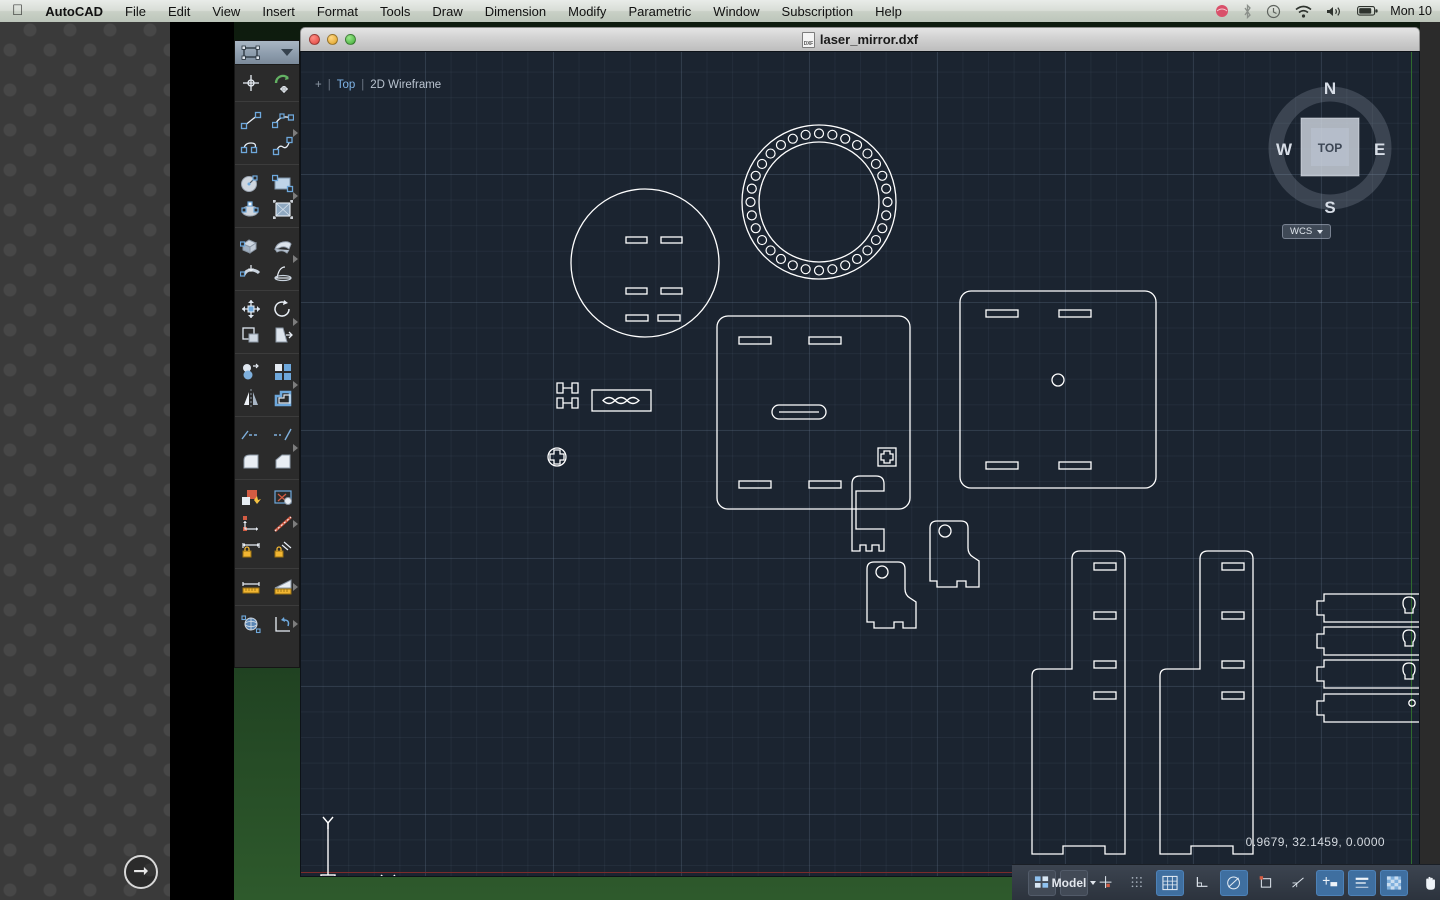  I want to click on arrow-right-icon: ➞, so click(141, 872).